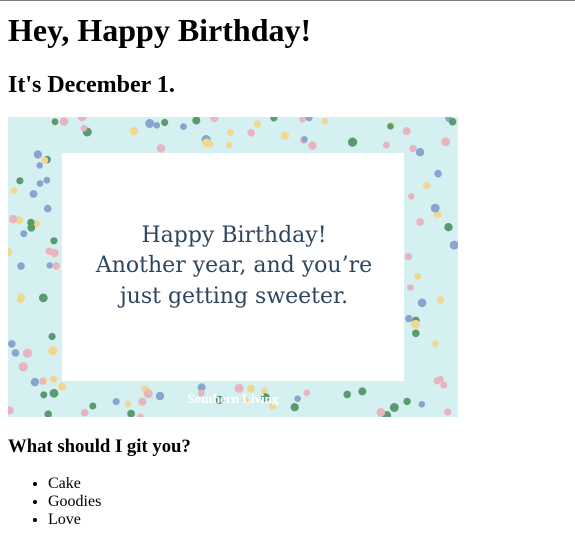 This screenshot has width=575, height=541. What do you see at coordinates (160, 30) in the screenshot?
I see `page-title: Hey, Happy Birthday!` at bounding box center [160, 30].